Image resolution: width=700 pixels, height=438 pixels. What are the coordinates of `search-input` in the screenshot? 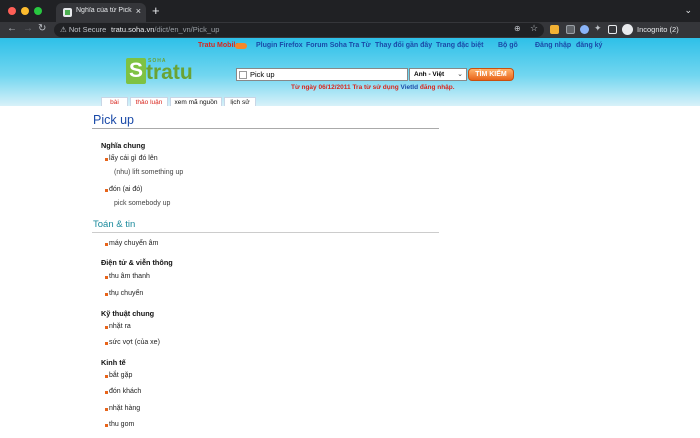 It's located at (327, 74).